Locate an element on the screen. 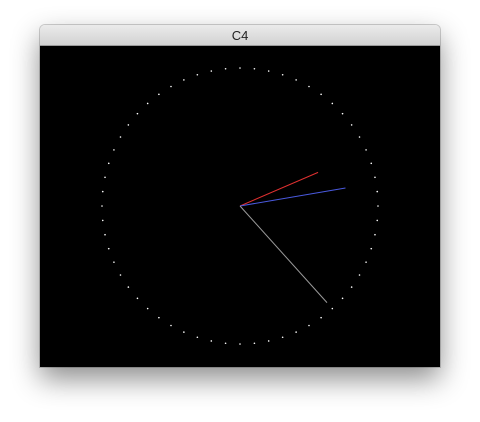 Image resolution: width=480 pixels, height=422 pixels. minute-hand is located at coordinates (292, 197).